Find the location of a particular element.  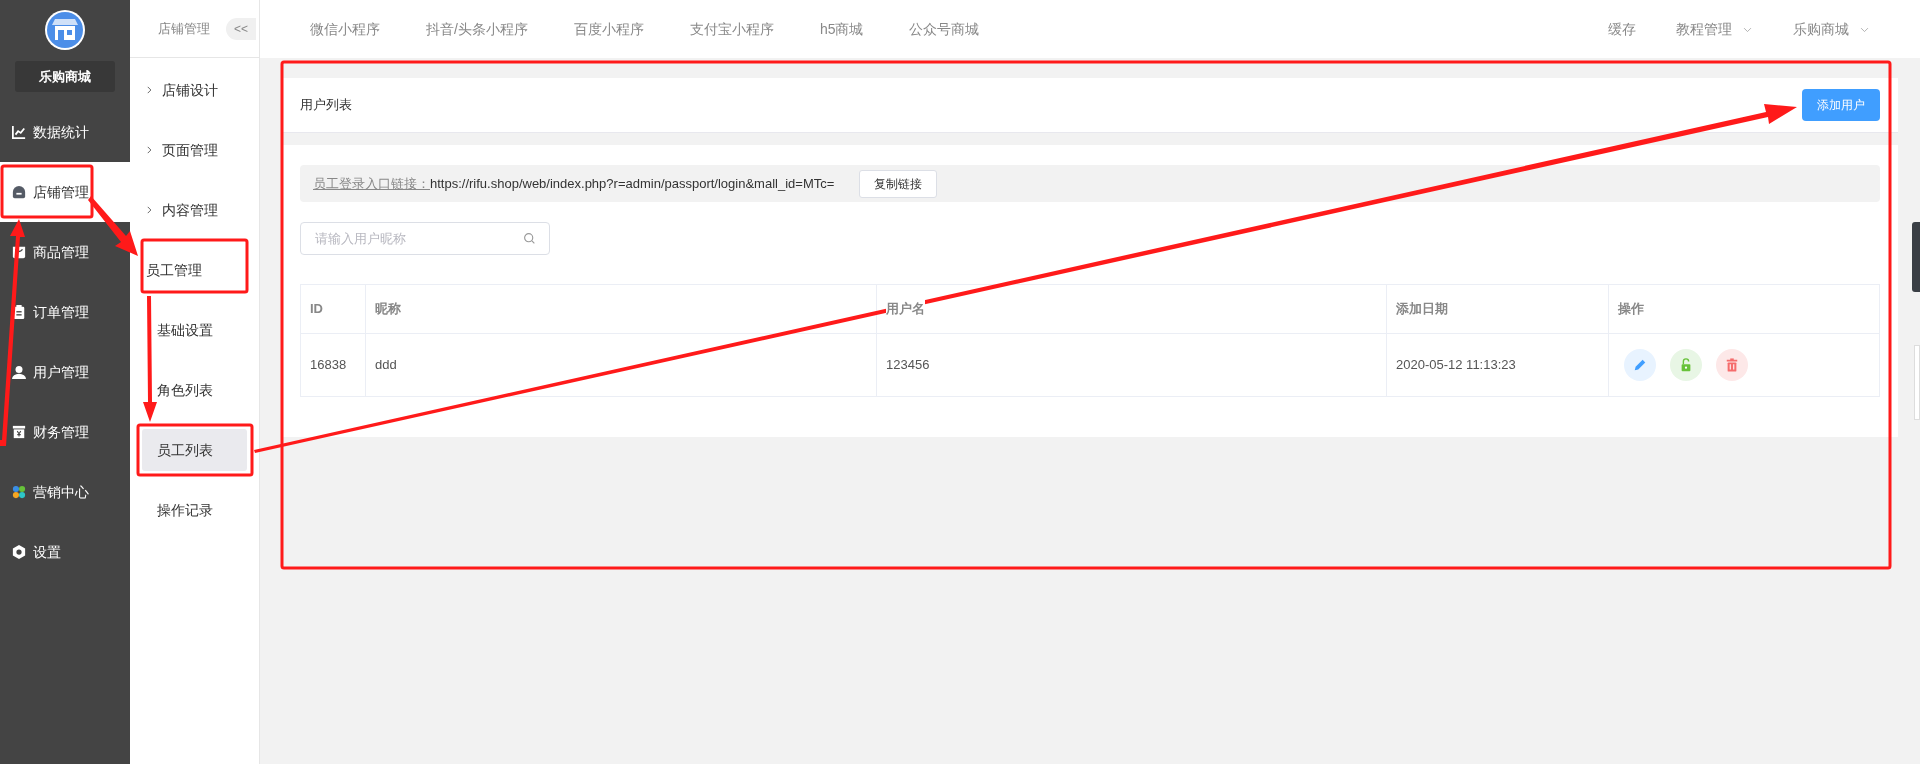

submenu-item: 员工列表 is located at coordinates (194, 450).